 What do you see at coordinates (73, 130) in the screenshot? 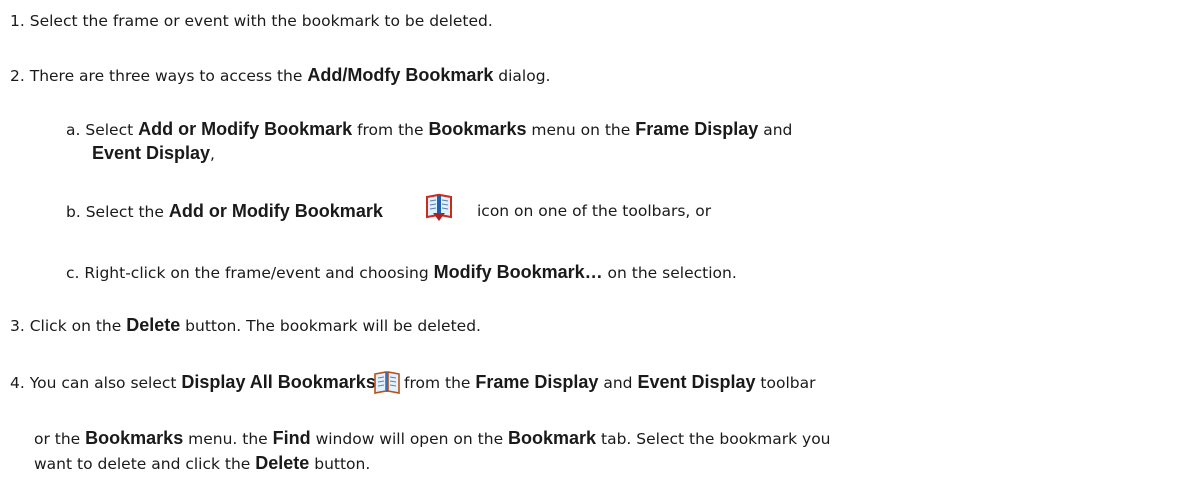
I see `substep-letter: a.` at bounding box center [73, 130].